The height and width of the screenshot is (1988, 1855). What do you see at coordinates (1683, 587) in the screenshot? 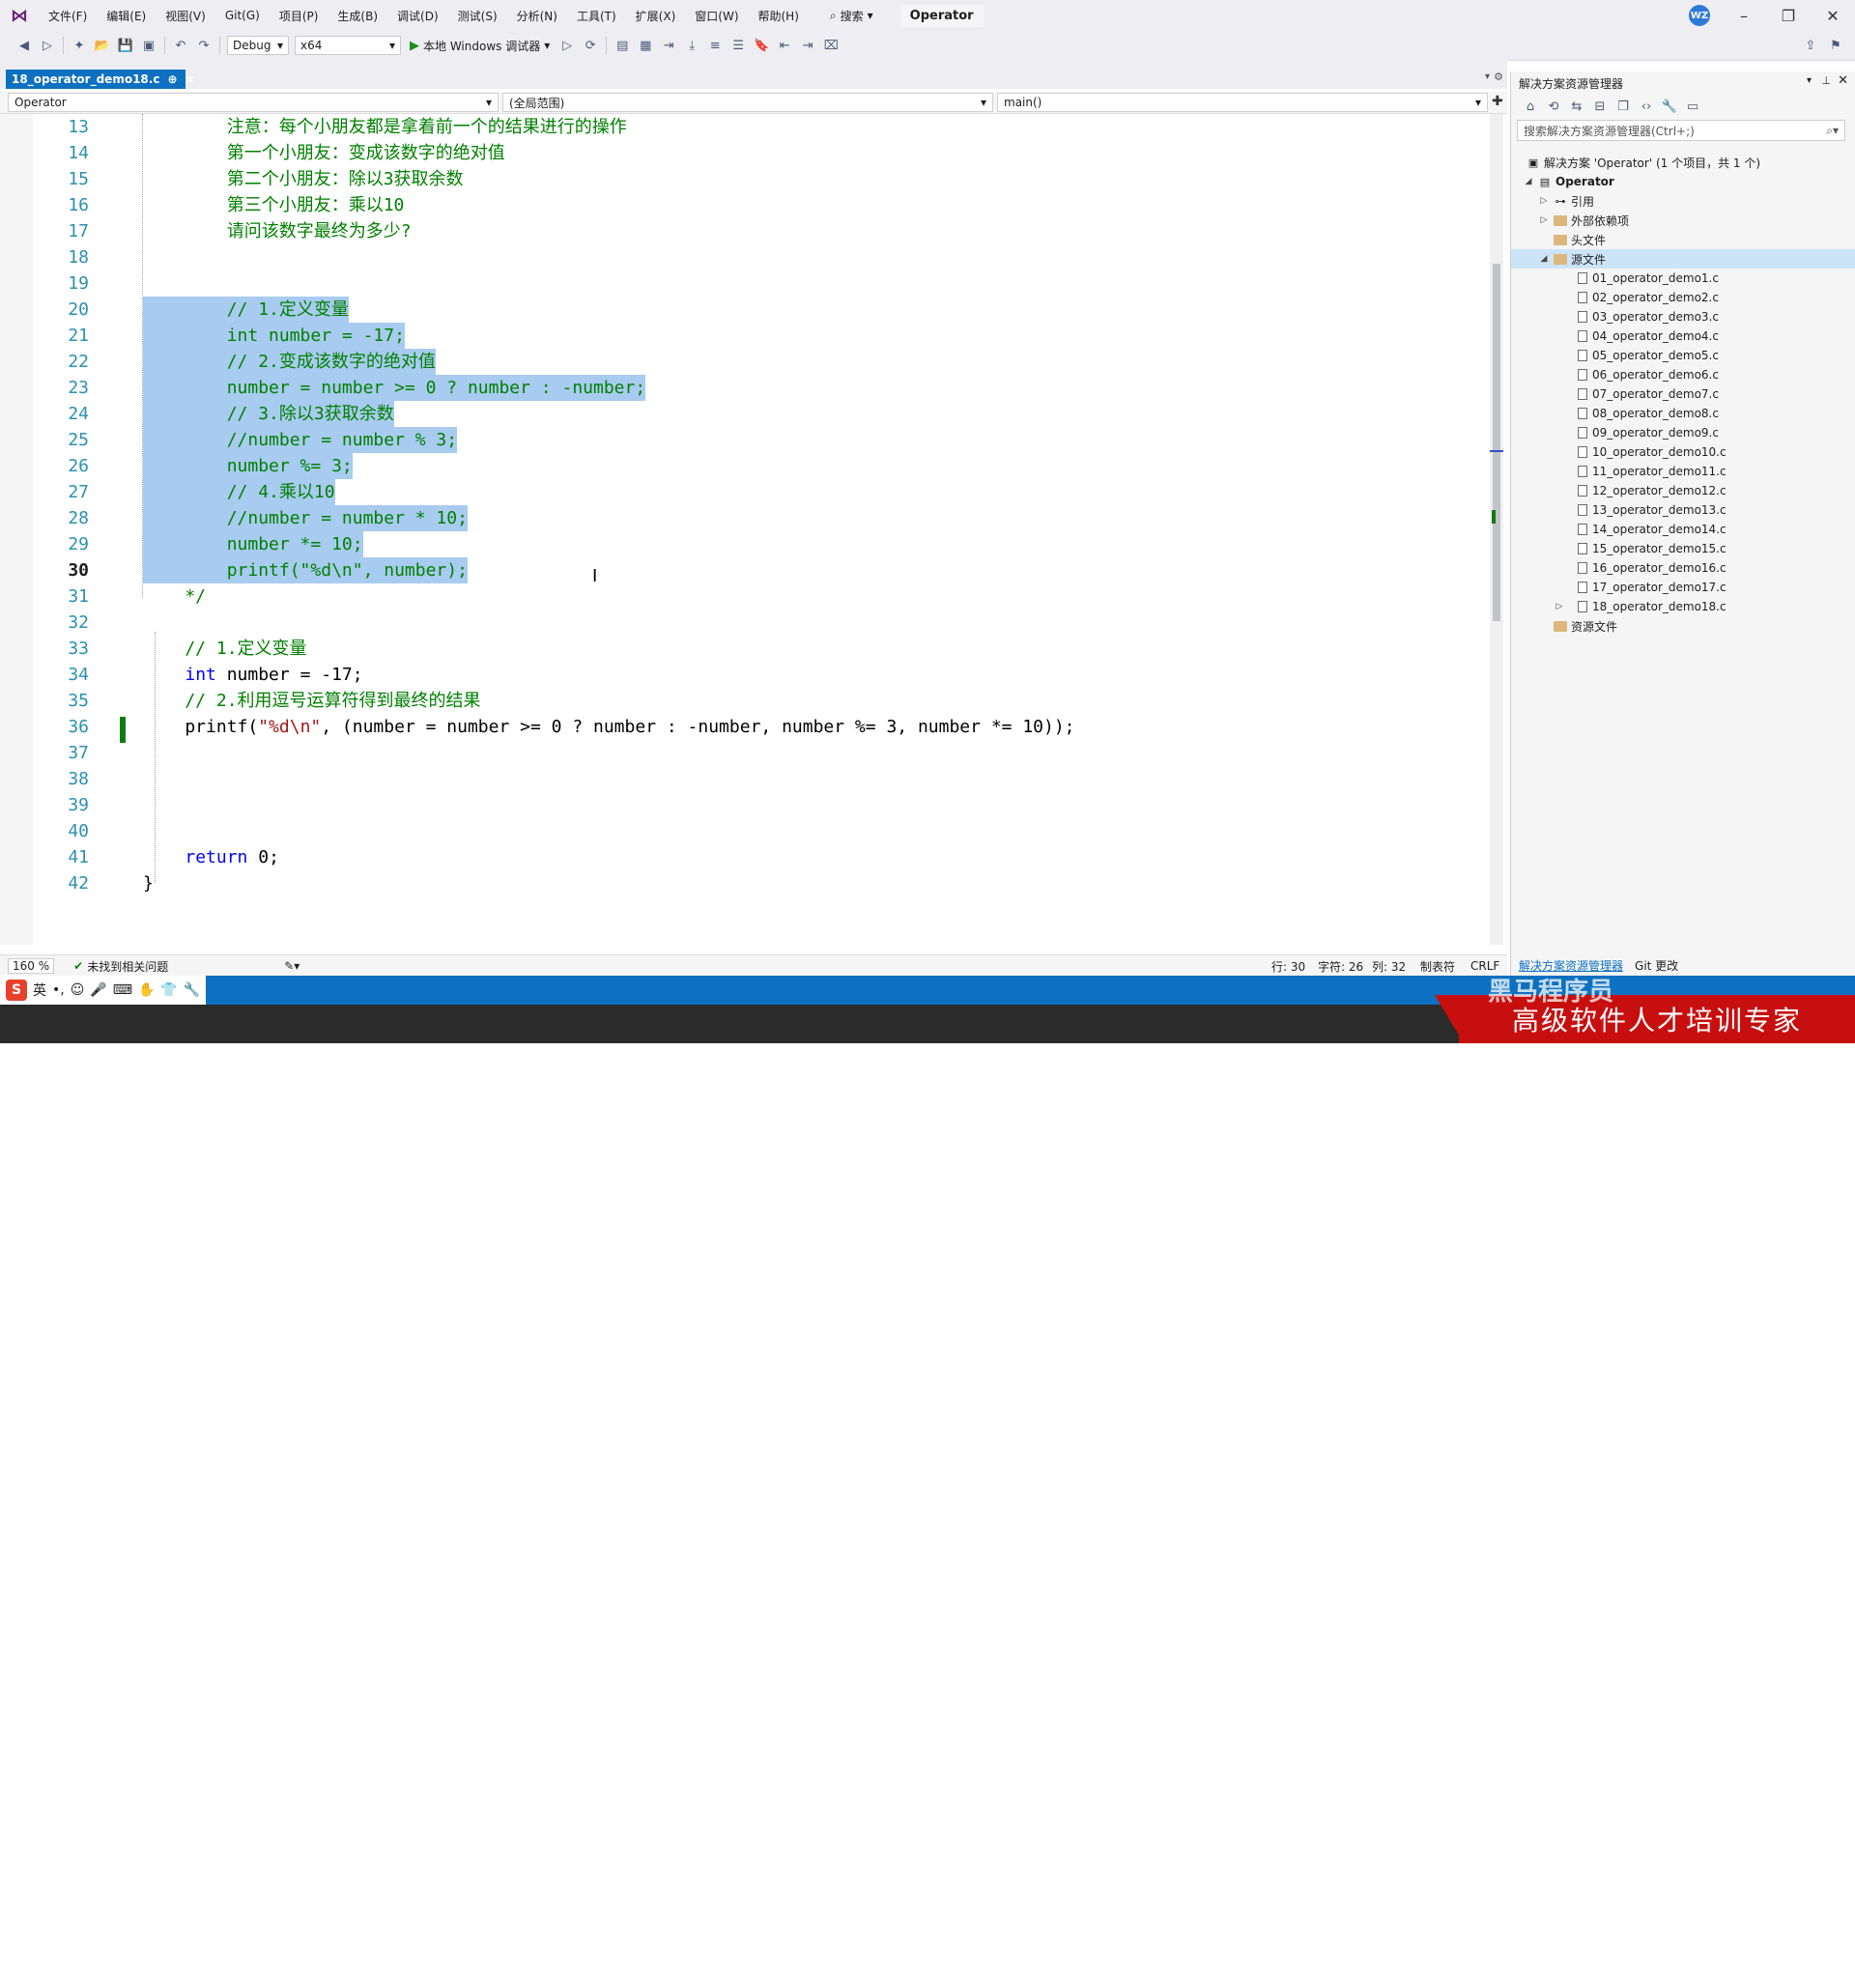
I see `source-file-item: 17_operator_demo17.c` at bounding box center [1683, 587].